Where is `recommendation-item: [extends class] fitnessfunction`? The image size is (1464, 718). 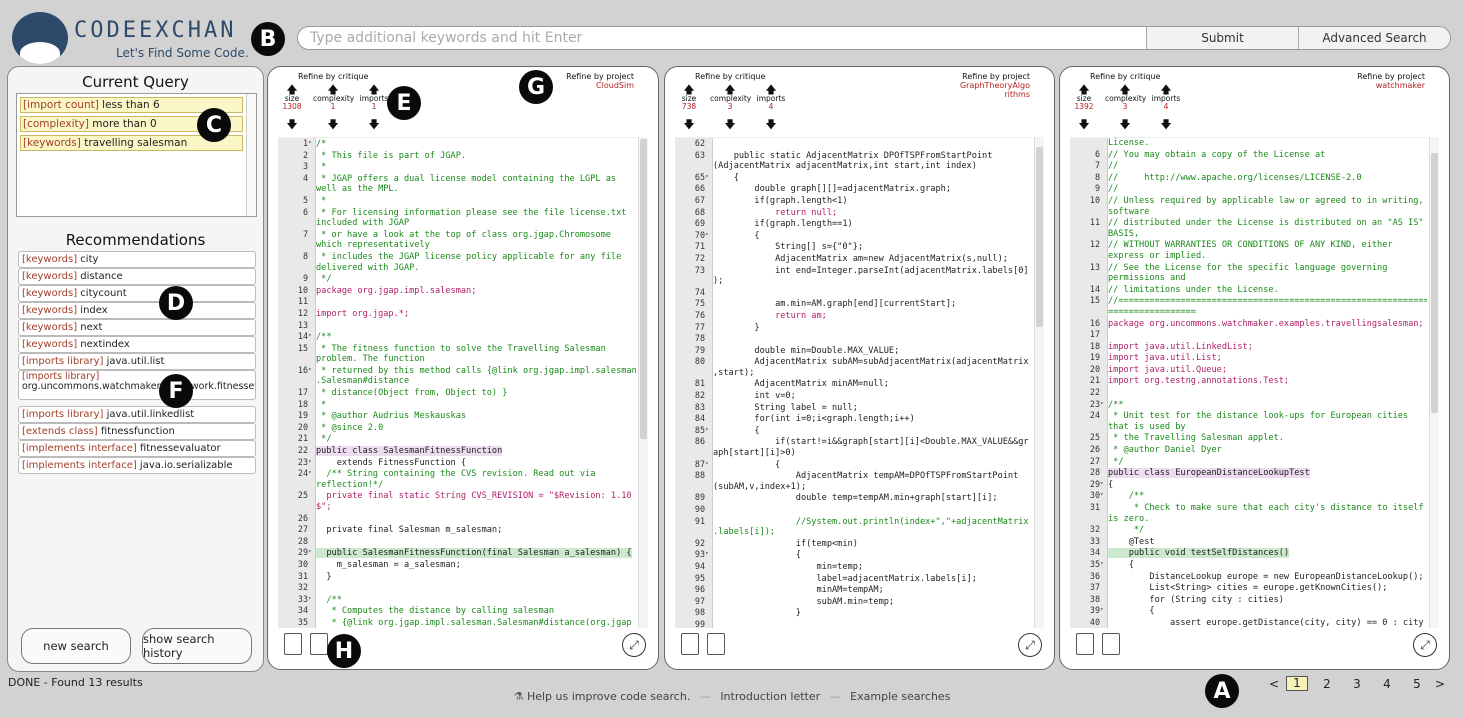 recommendation-item: [extends class] fitnessfunction is located at coordinates (137, 431).